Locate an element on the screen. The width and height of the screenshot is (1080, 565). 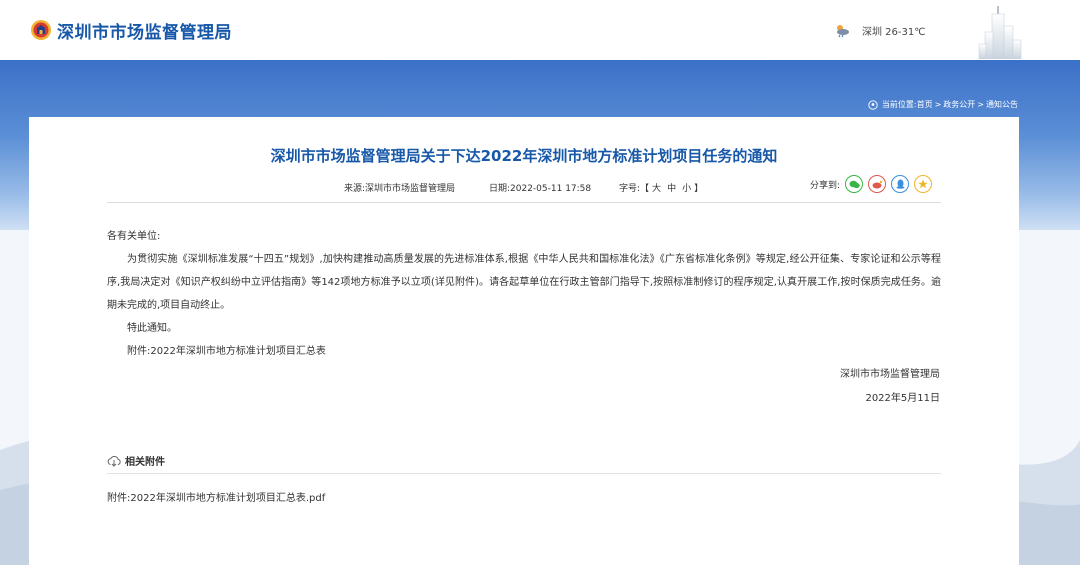
attachment-reference: 附件:2022年深圳市地方标准计划项目汇总表 is located at coordinates (226, 351).